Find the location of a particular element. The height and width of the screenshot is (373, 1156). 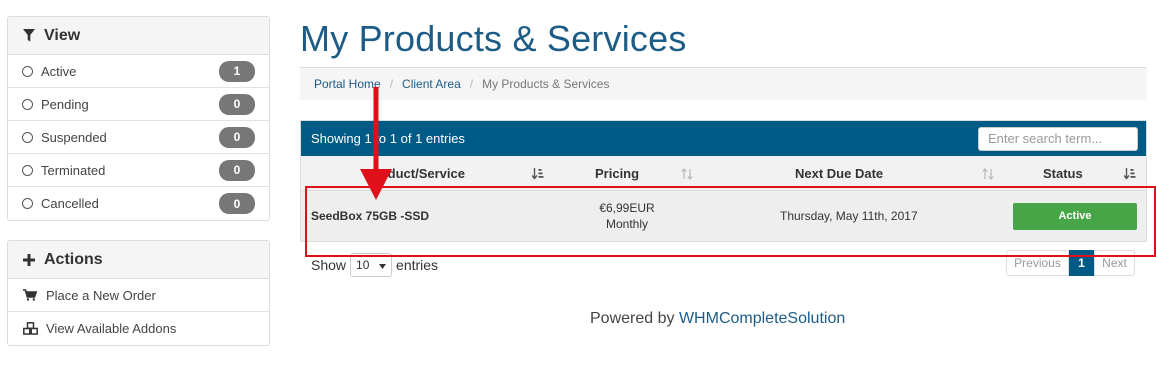

filter-pending: Pending 0 is located at coordinates (138, 104).